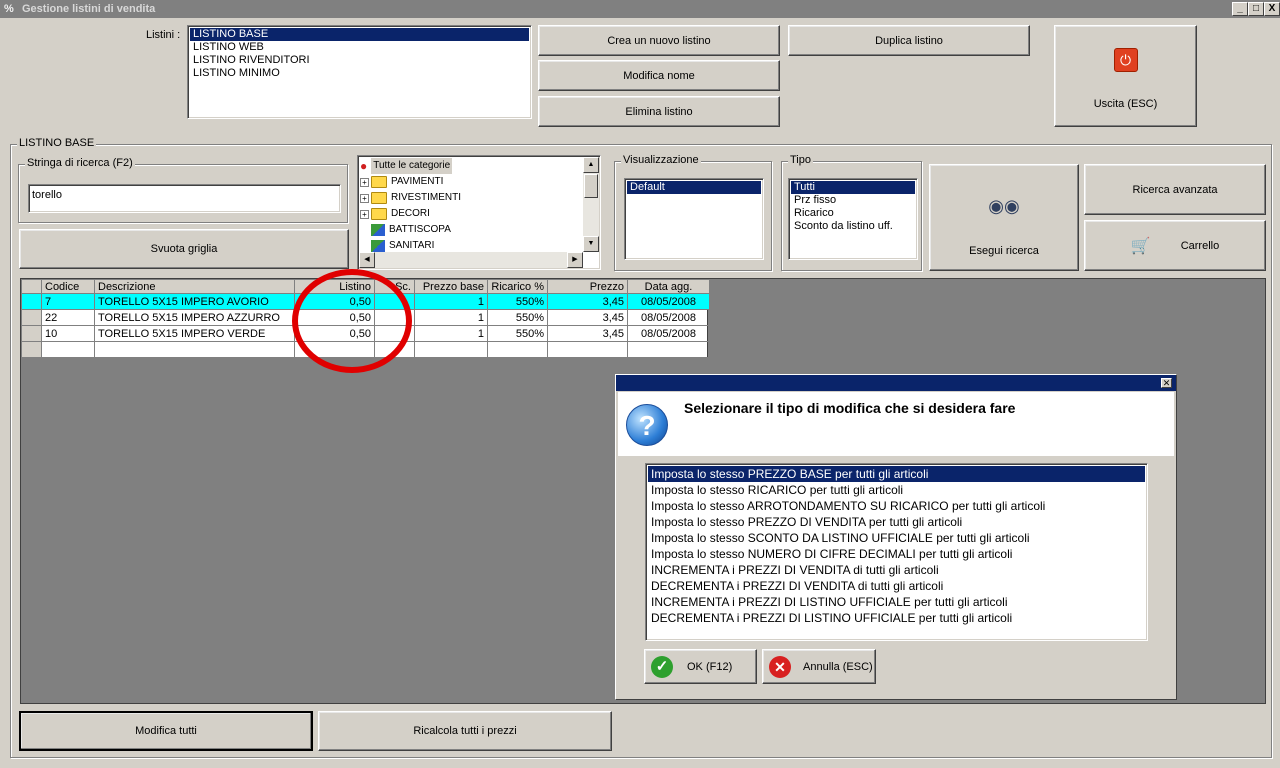  What do you see at coordinates (194, 317) in the screenshot?
I see `cell-descrizione: TORELLO 5X15 IMPERO AZZURRO` at bounding box center [194, 317].